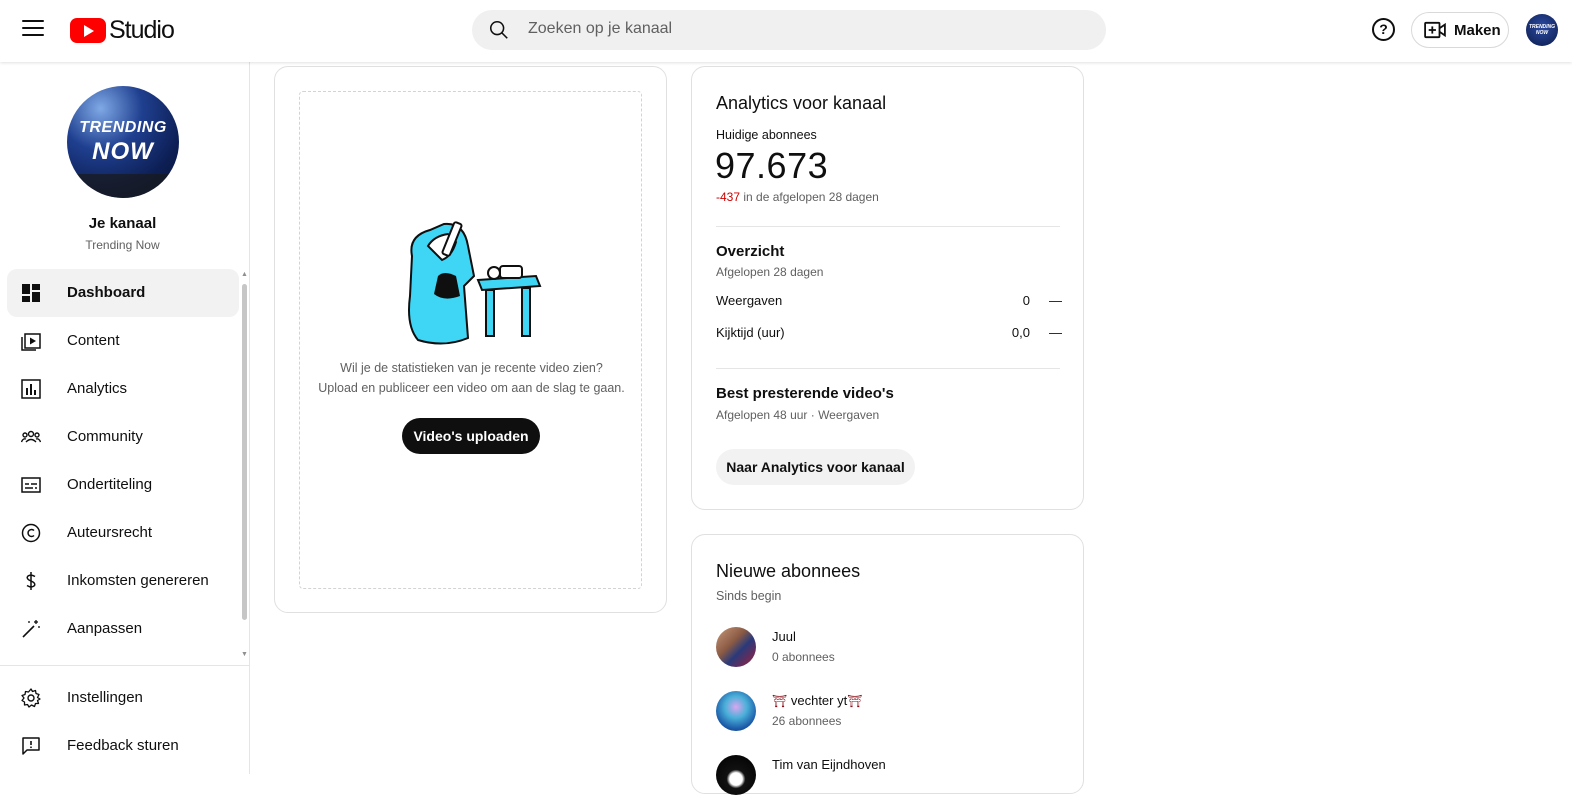 The image size is (1572, 799). I want to click on views-value: 0, so click(1026, 300).